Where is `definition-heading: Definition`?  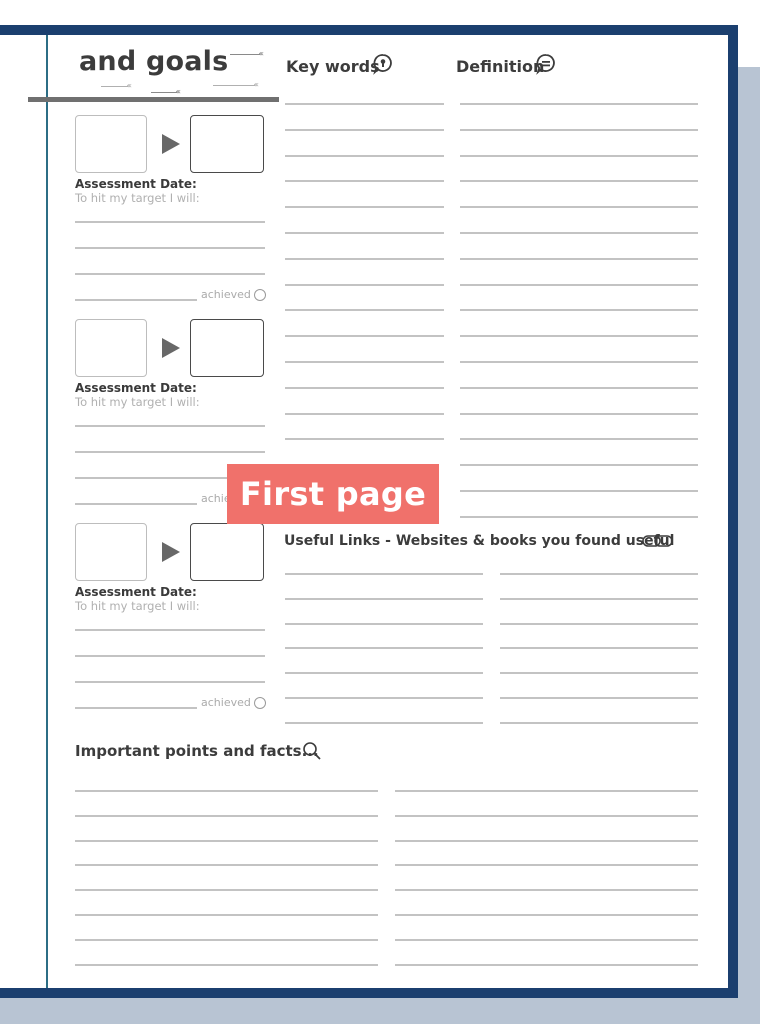
definition-heading: Definition is located at coordinates (500, 66).